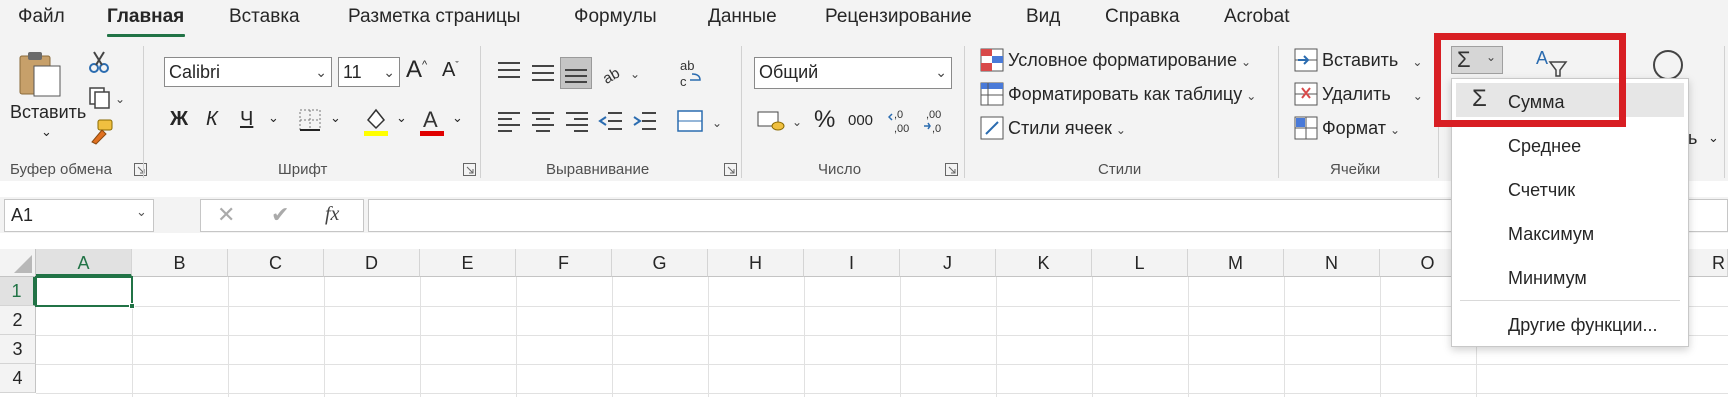 This screenshot has height=397, width=1728. I want to click on column-header-d: D, so click(372, 263).